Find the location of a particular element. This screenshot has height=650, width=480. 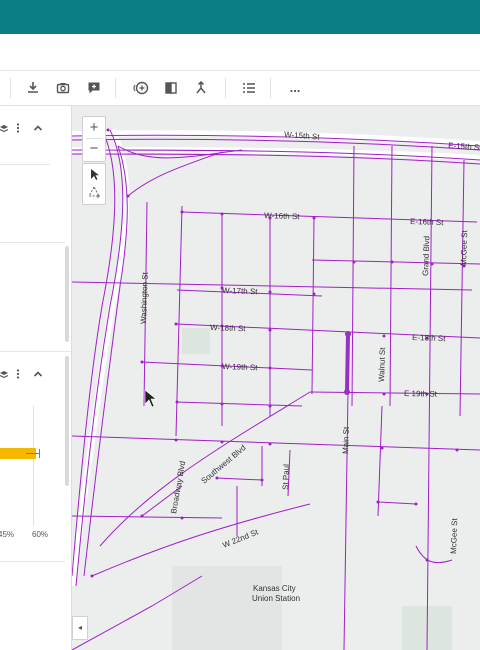

street-label: Main St is located at coordinates (346, 440).